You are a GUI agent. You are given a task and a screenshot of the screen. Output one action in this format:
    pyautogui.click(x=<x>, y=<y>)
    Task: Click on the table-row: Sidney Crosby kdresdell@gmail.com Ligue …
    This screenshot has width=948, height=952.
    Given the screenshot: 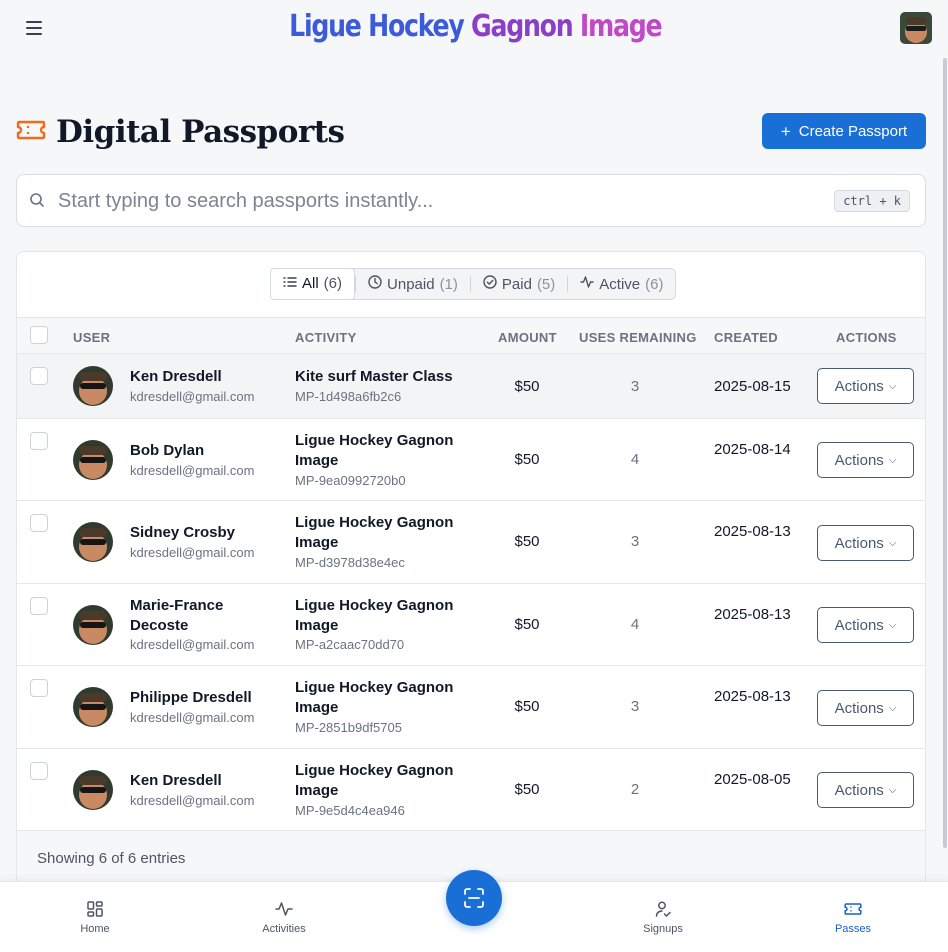 What is the action you would take?
    pyautogui.click(x=471, y=542)
    